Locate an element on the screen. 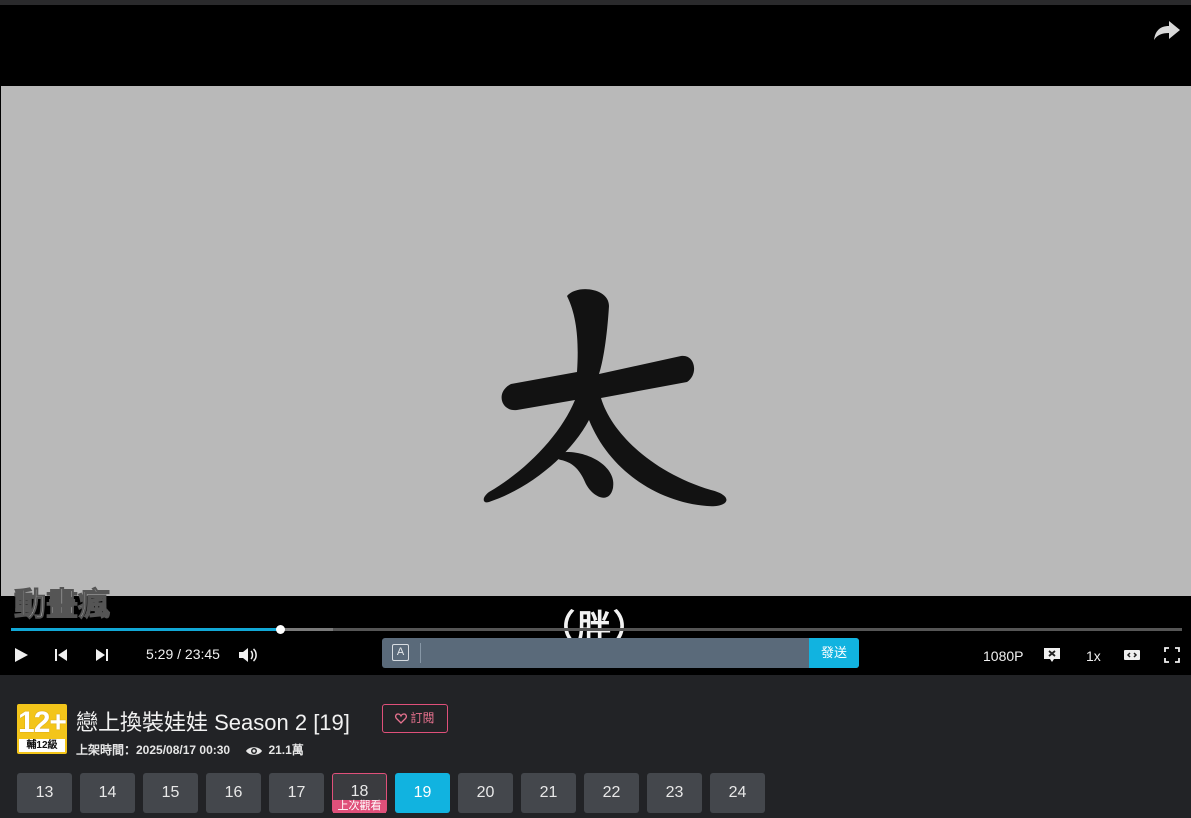 This screenshot has width=1191, height=818. episode-button-24: 24 is located at coordinates (737, 793).